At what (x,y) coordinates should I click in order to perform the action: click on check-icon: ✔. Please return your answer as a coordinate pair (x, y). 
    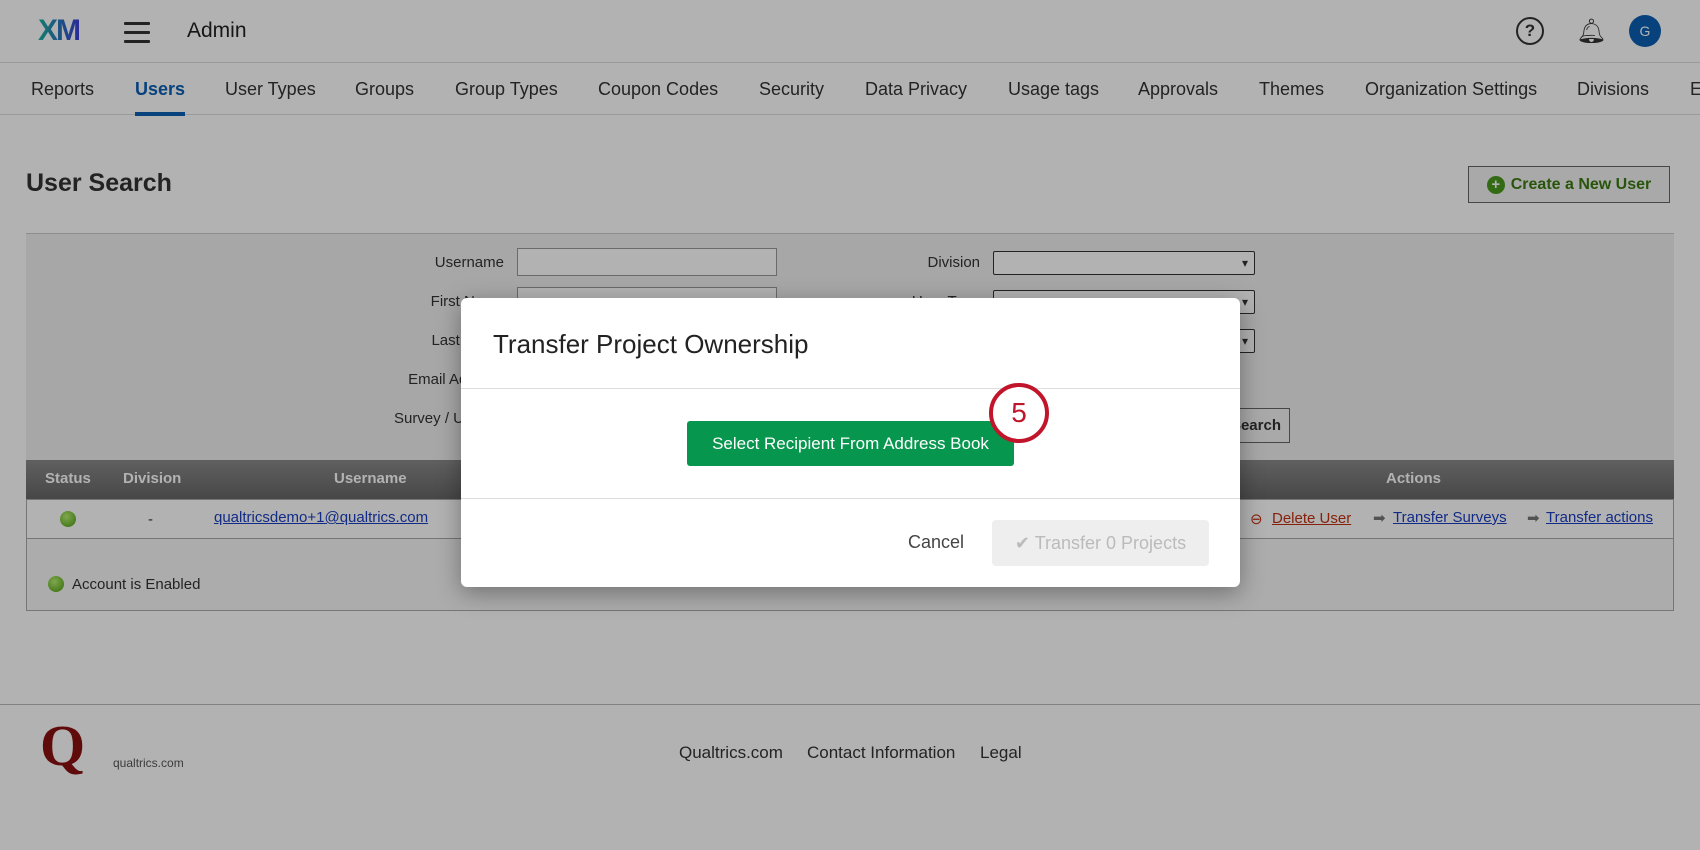
    Looking at the image, I should click on (1024, 543).